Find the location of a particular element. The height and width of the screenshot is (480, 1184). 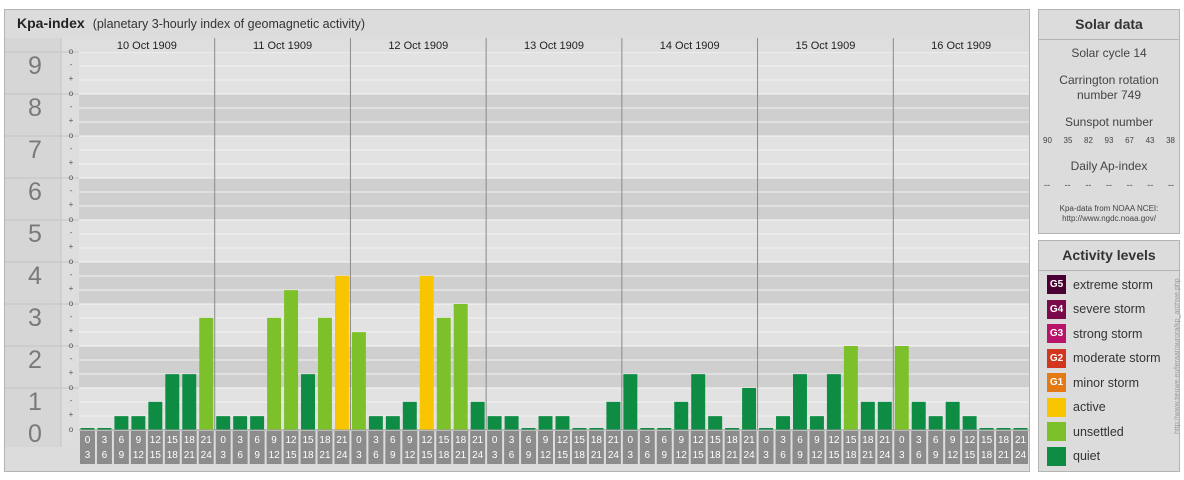

interval-start: 15 is located at coordinates (987, 440).